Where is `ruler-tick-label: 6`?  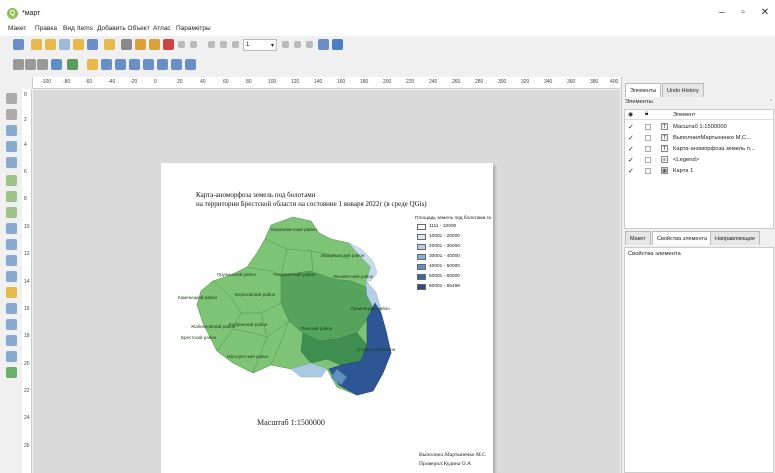
ruler-tick-label: 6 is located at coordinates (25, 172).